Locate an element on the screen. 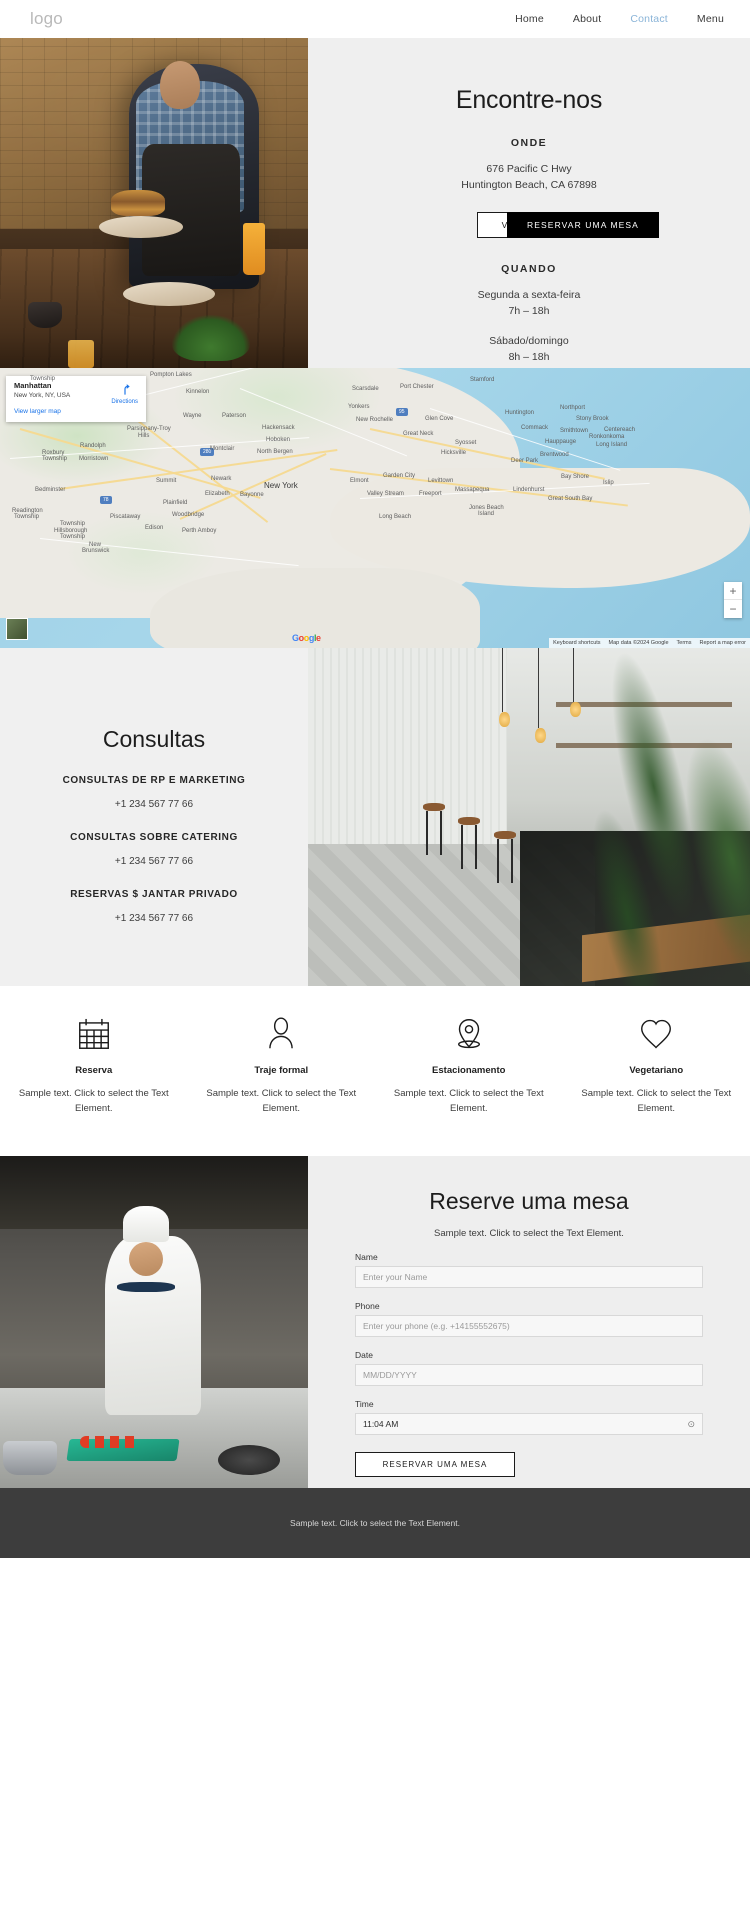 This screenshot has height=1917, width=750. map-label: Perth Amboy is located at coordinates (199, 531).